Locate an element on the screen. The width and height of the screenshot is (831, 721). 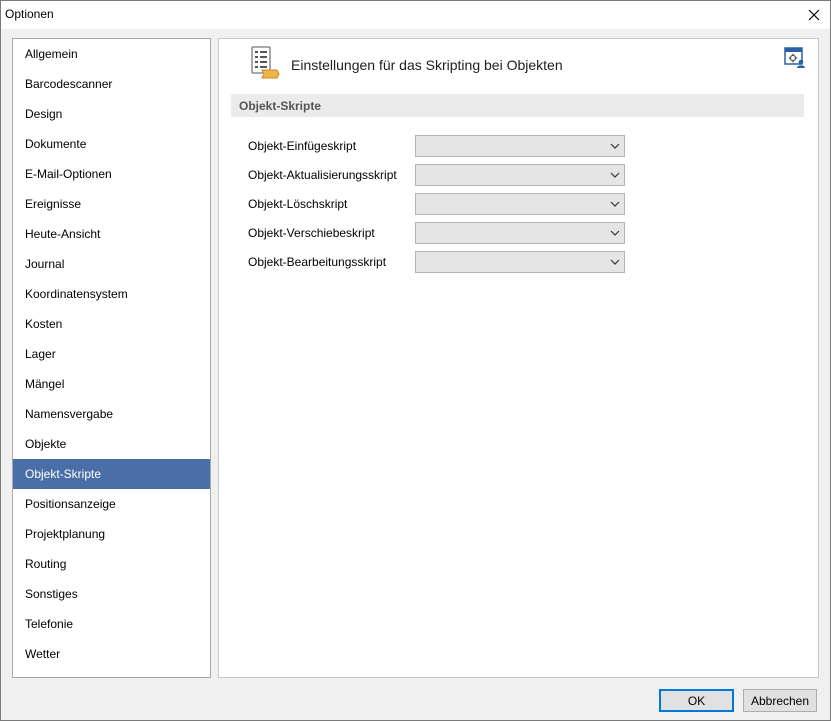
sidebar-item-lager: Lager is located at coordinates (111, 354).